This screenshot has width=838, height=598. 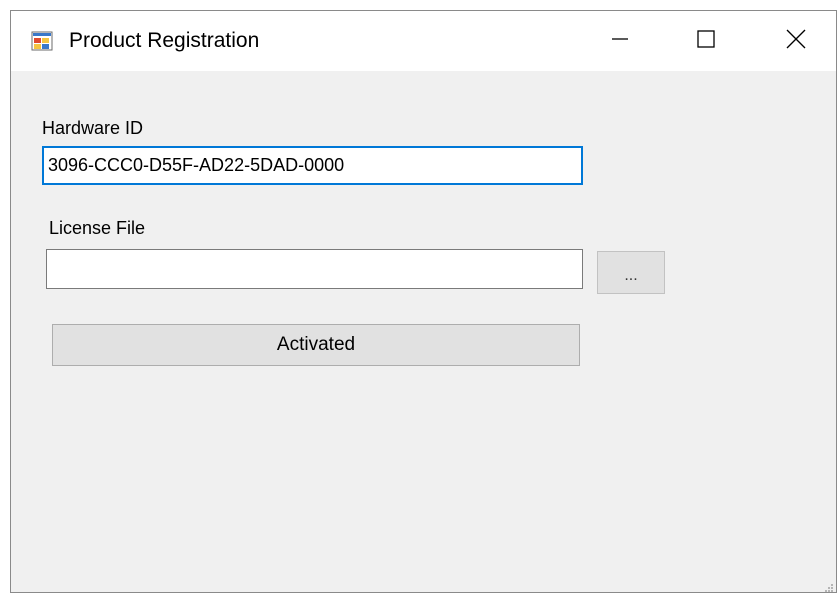 What do you see at coordinates (312, 165) in the screenshot?
I see `hardware-id-field` at bounding box center [312, 165].